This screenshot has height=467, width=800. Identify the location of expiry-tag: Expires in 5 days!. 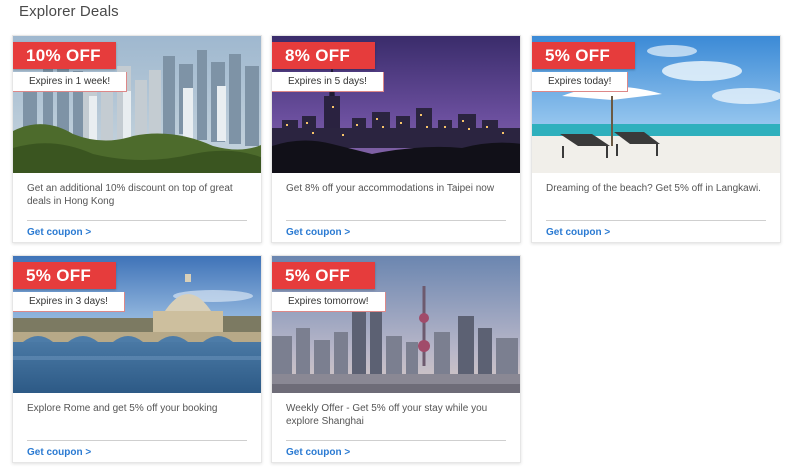
(328, 82).